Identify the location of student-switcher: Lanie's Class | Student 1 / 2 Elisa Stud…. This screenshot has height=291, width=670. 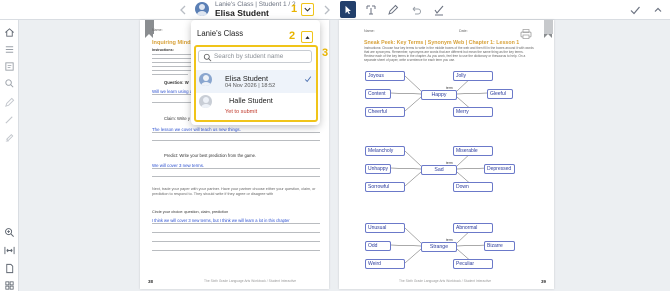
(244, 10).